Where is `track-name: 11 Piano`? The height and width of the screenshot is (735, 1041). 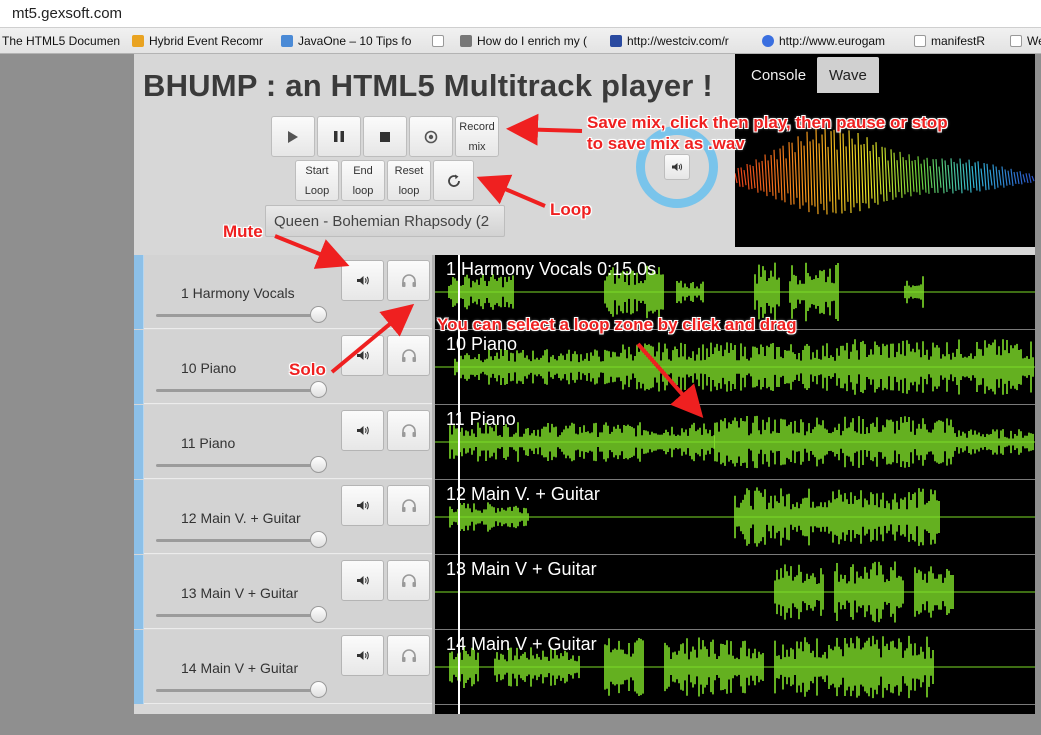 track-name: 11 Piano is located at coordinates (208, 443).